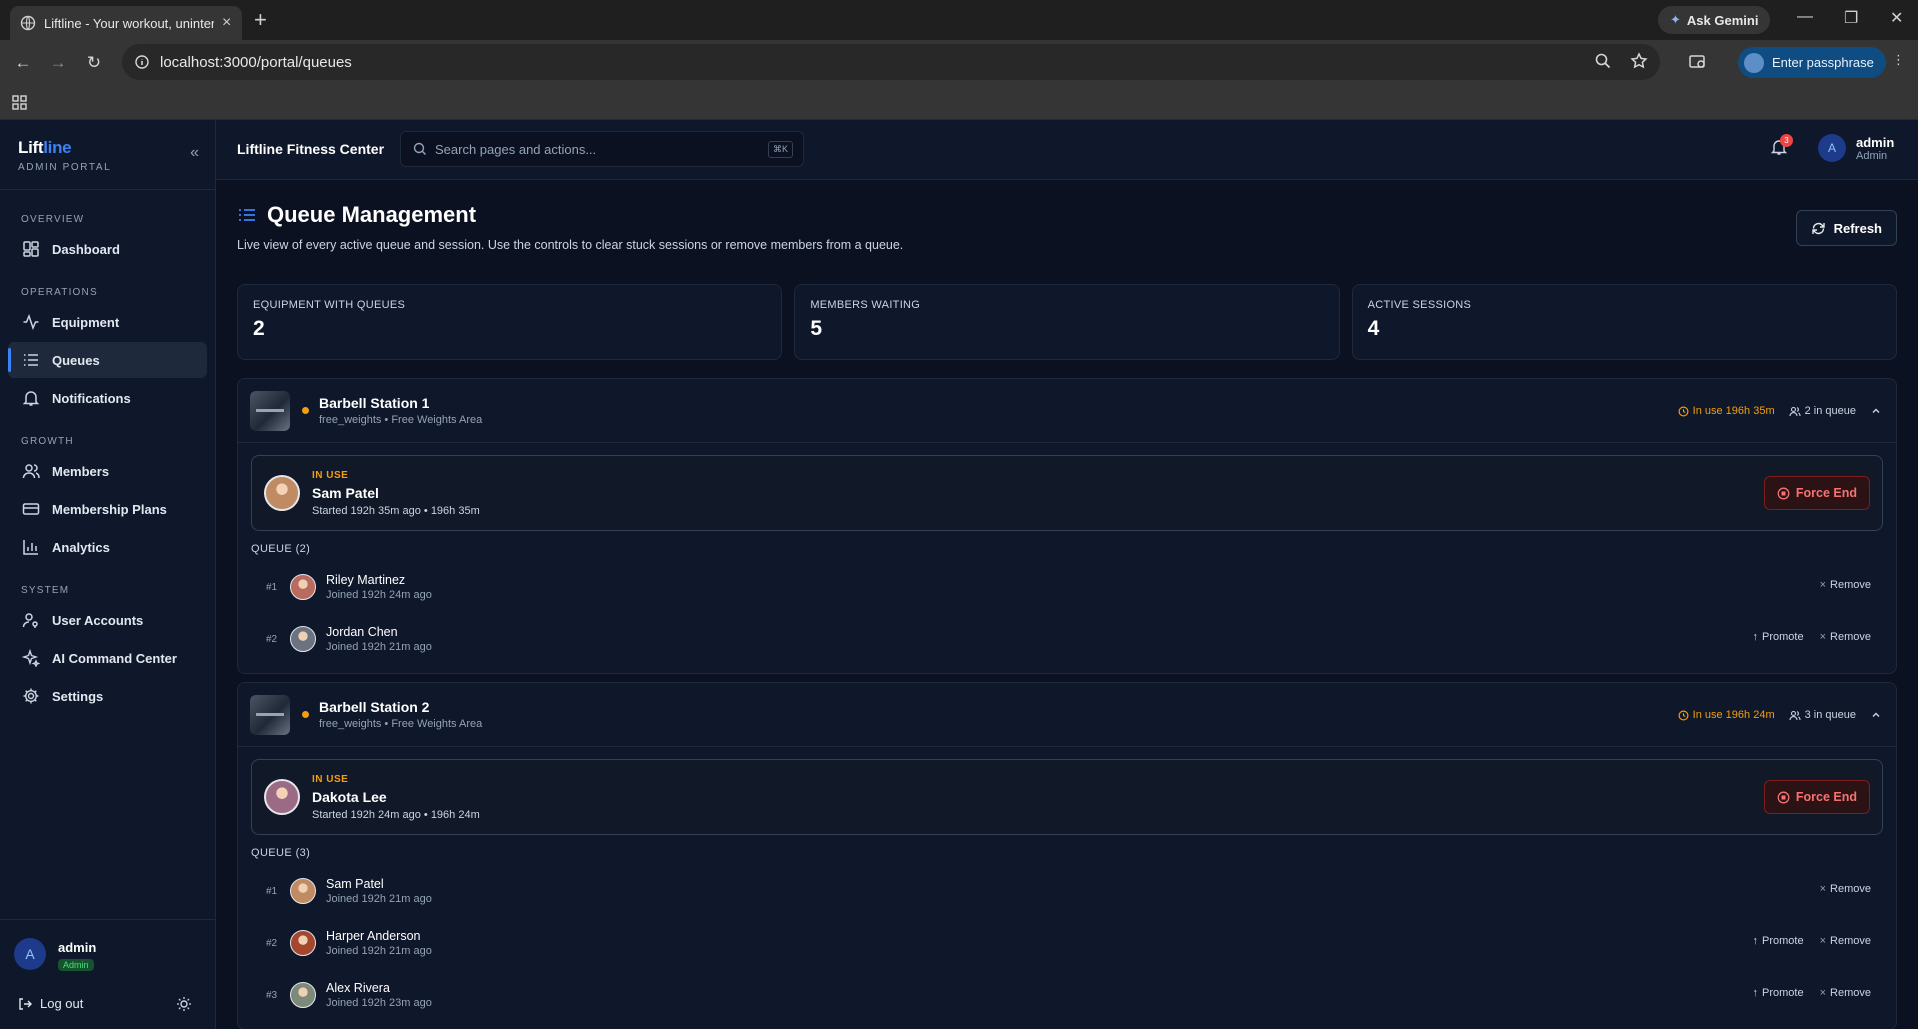 The width and height of the screenshot is (1918, 1029). Describe the element at coordinates (107, 696) in the screenshot. I see `sidebar-item-settings: Settings` at that location.